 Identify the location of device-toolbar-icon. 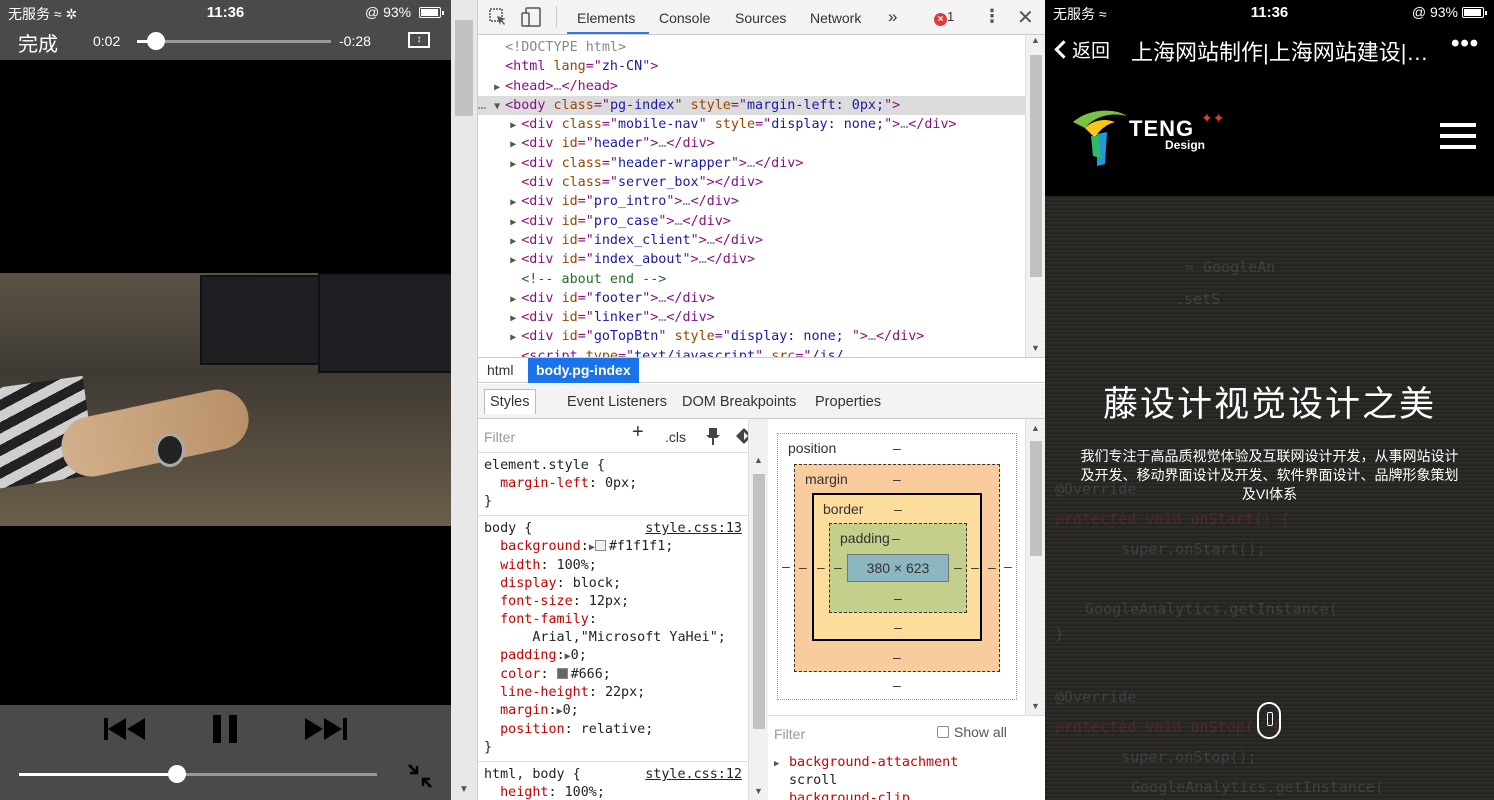
(532, 18).